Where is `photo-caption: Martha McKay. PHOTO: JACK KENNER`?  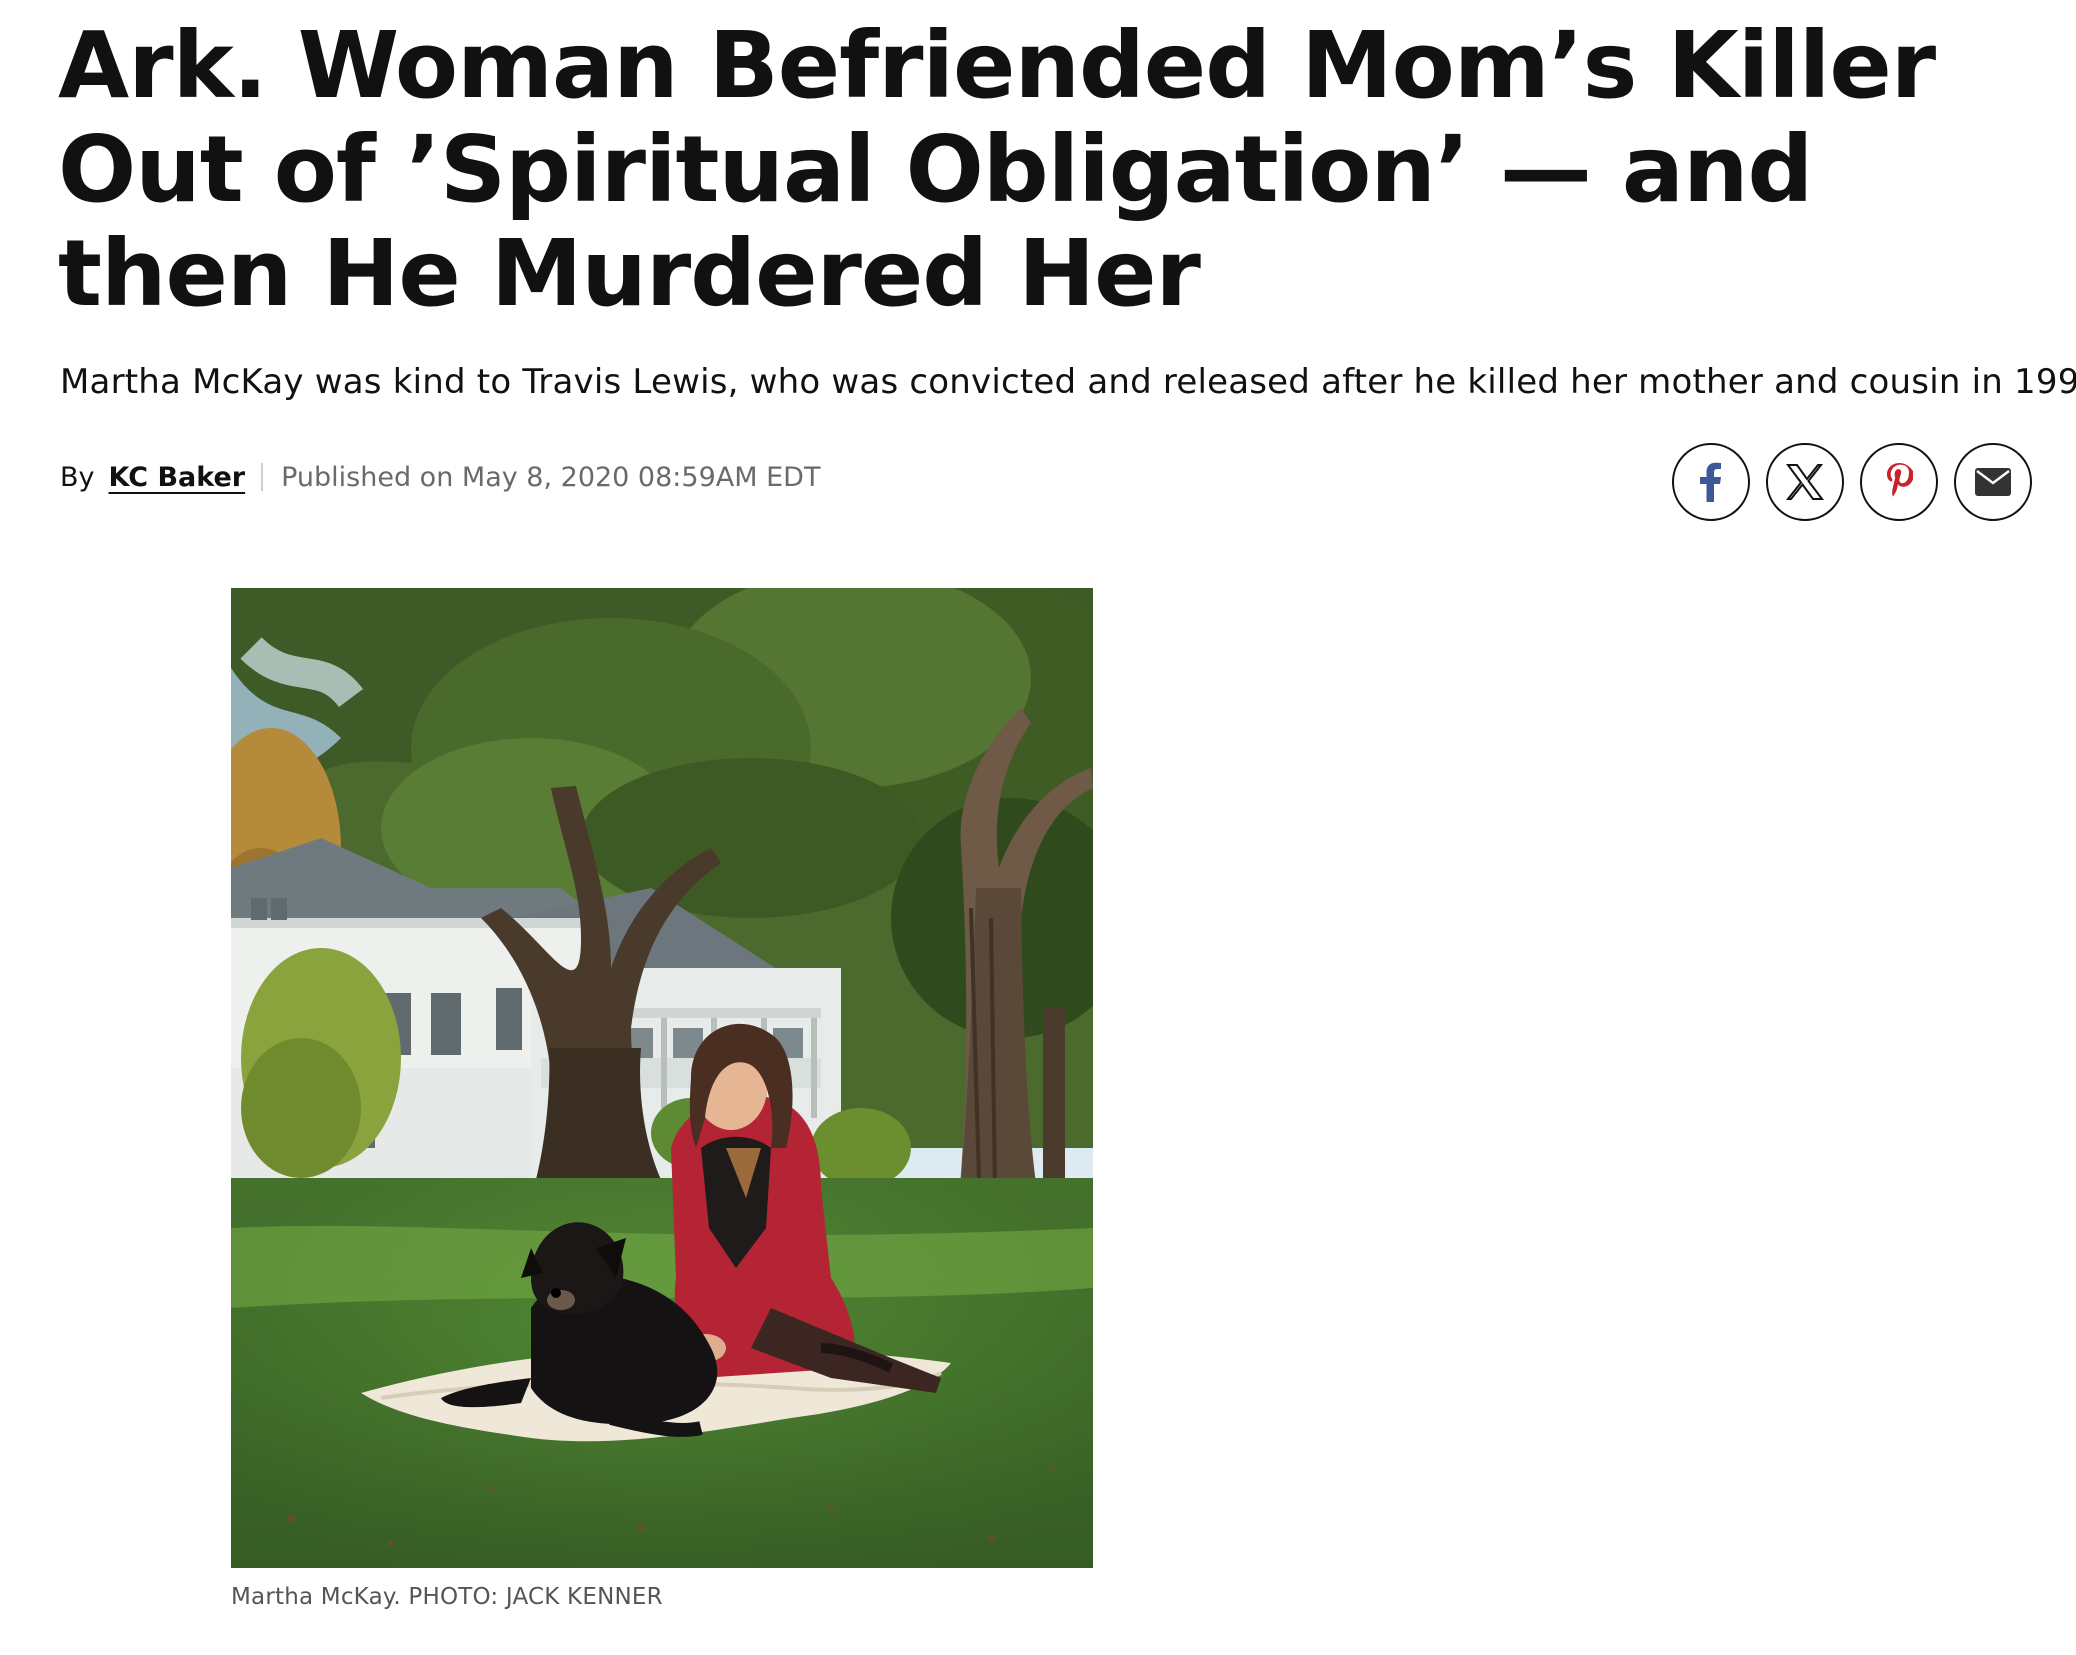
photo-caption: Martha McKay. PHOTO: JACK KENNER is located at coordinates (447, 1597).